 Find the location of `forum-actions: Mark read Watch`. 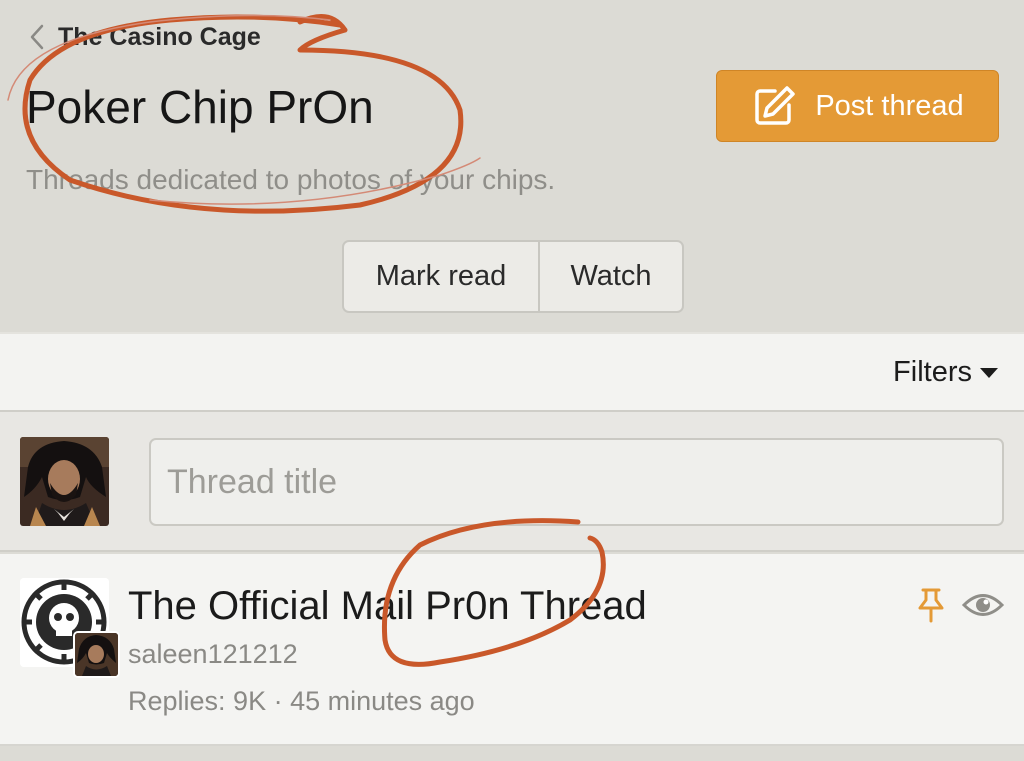

forum-actions: Mark read Watch is located at coordinates (513, 276).